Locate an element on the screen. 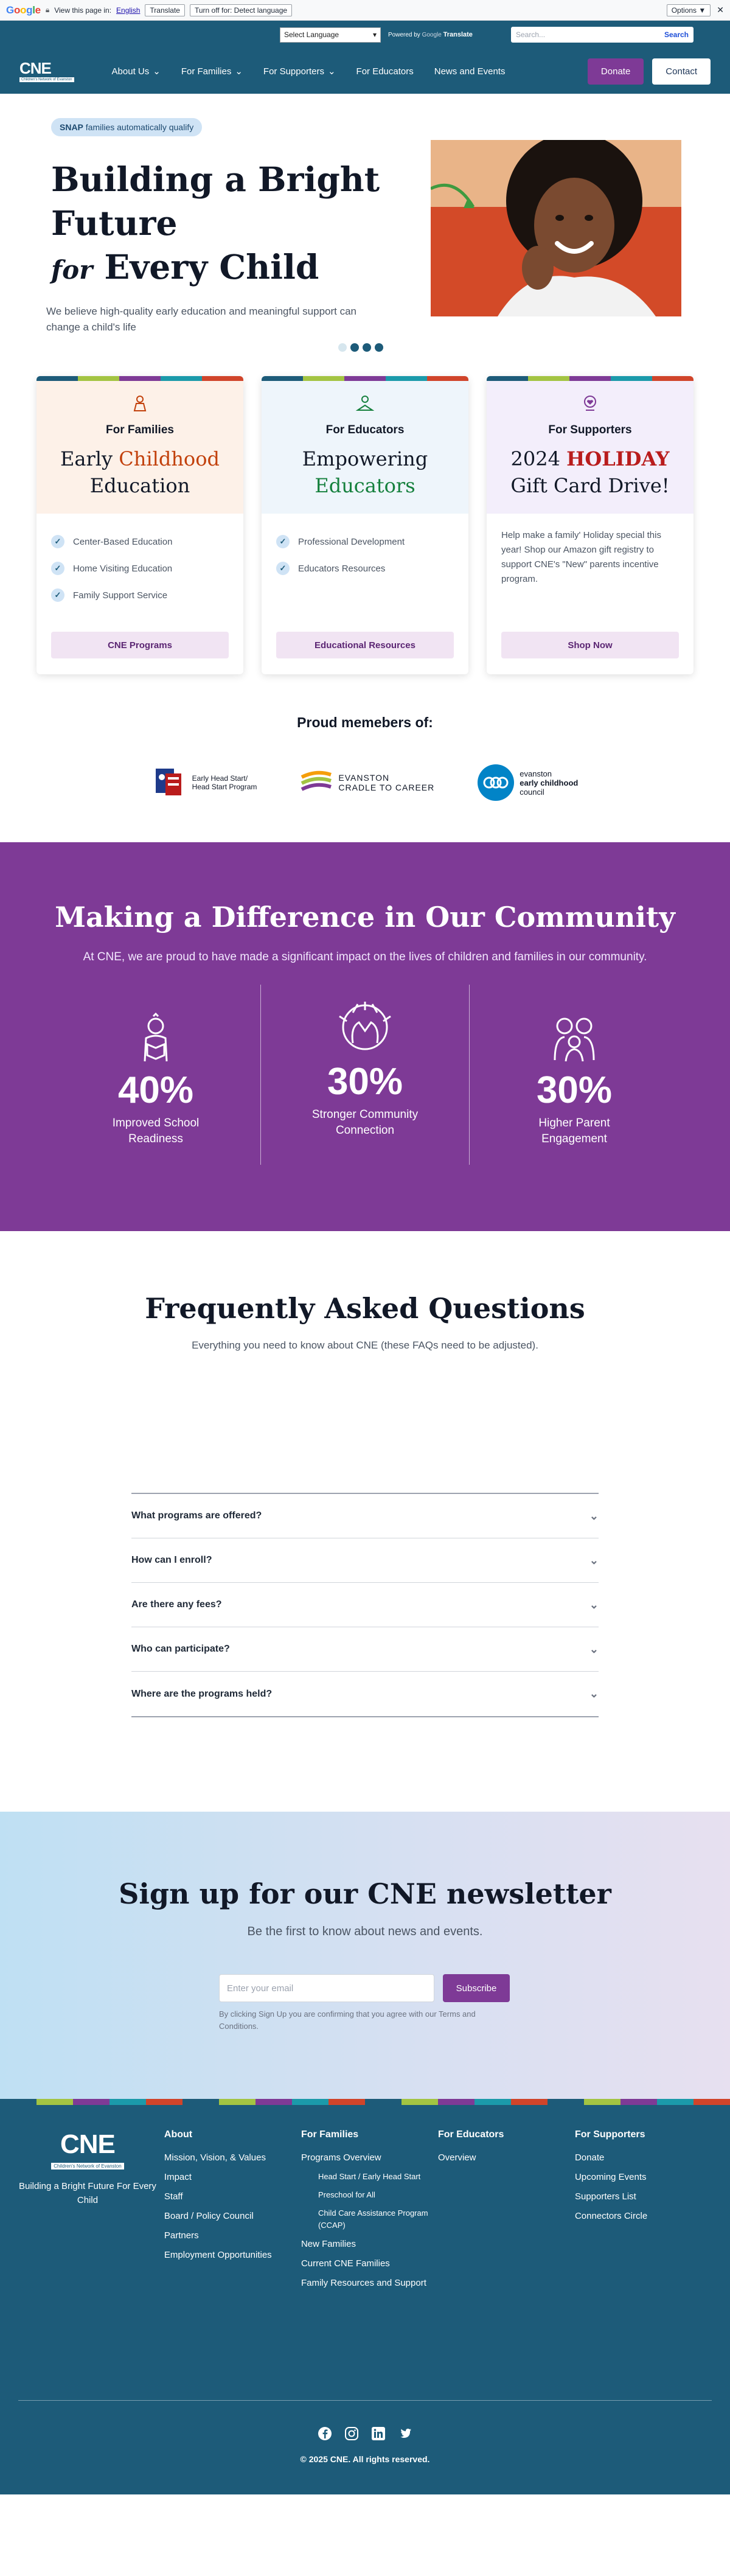 The width and height of the screenshot is (730, 2576). head-start-logo: Early Head Start/Head Start Program is located at coordinates (204, 782).